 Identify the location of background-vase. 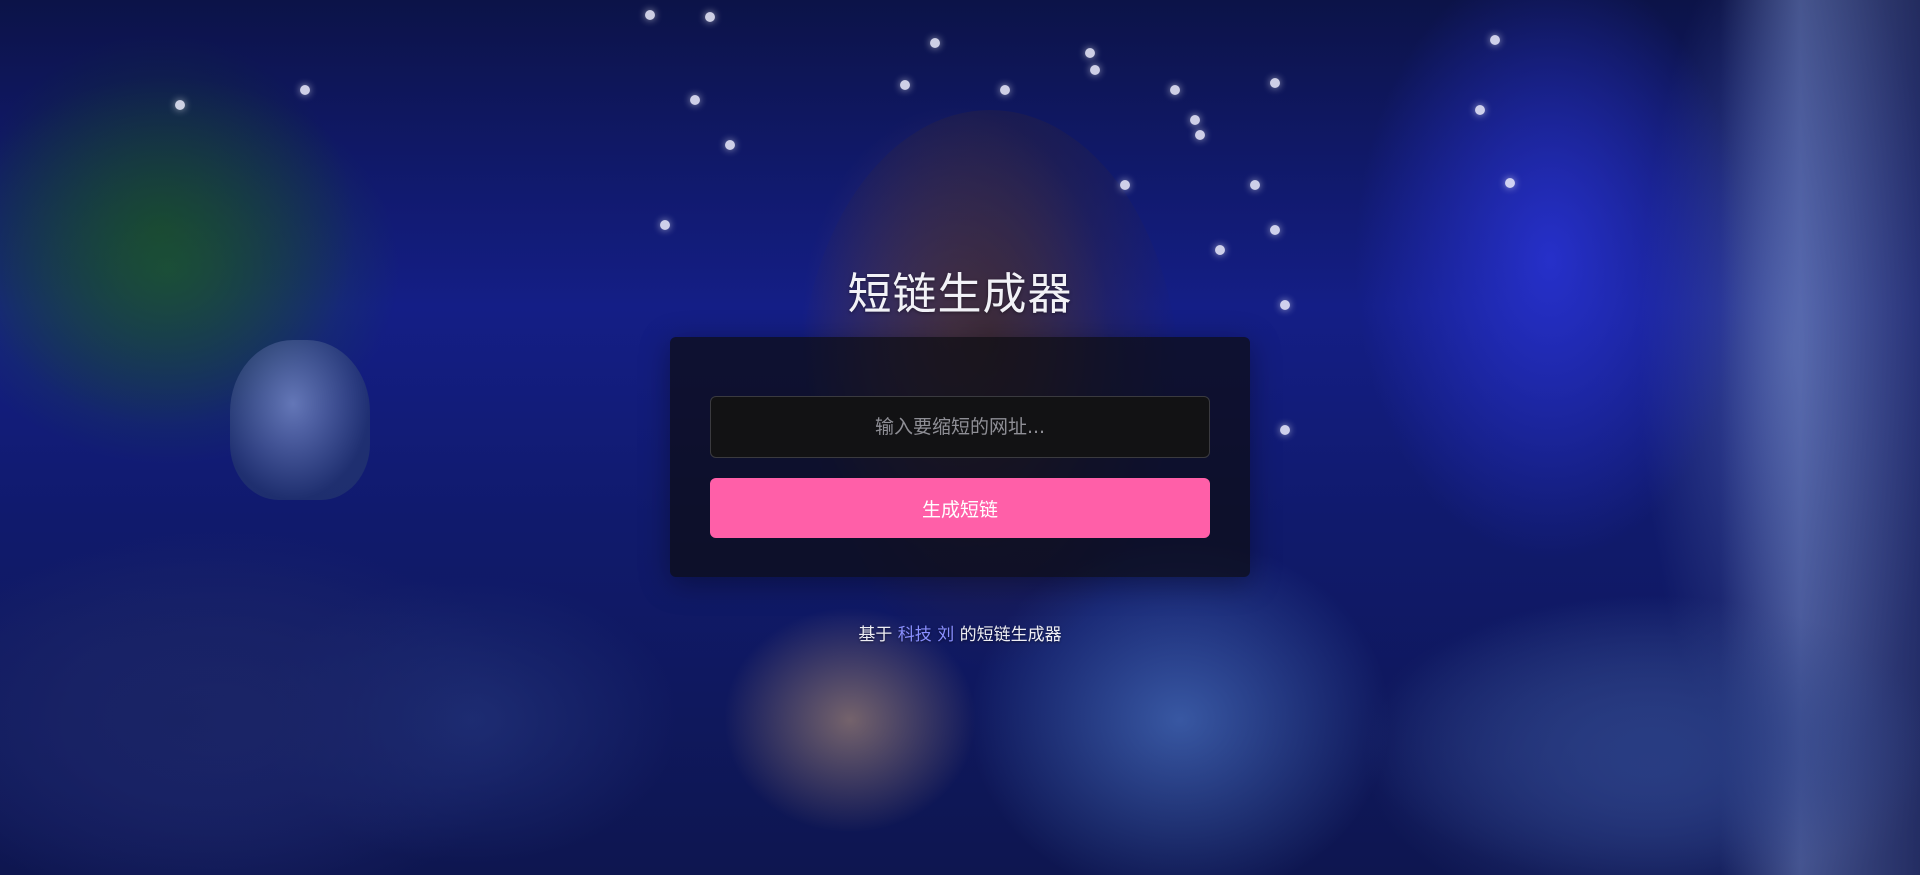
(300, 420).